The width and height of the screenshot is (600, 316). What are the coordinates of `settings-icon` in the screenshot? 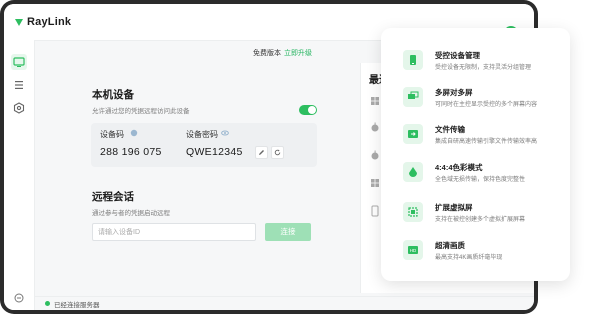 It's located at (19, 108).